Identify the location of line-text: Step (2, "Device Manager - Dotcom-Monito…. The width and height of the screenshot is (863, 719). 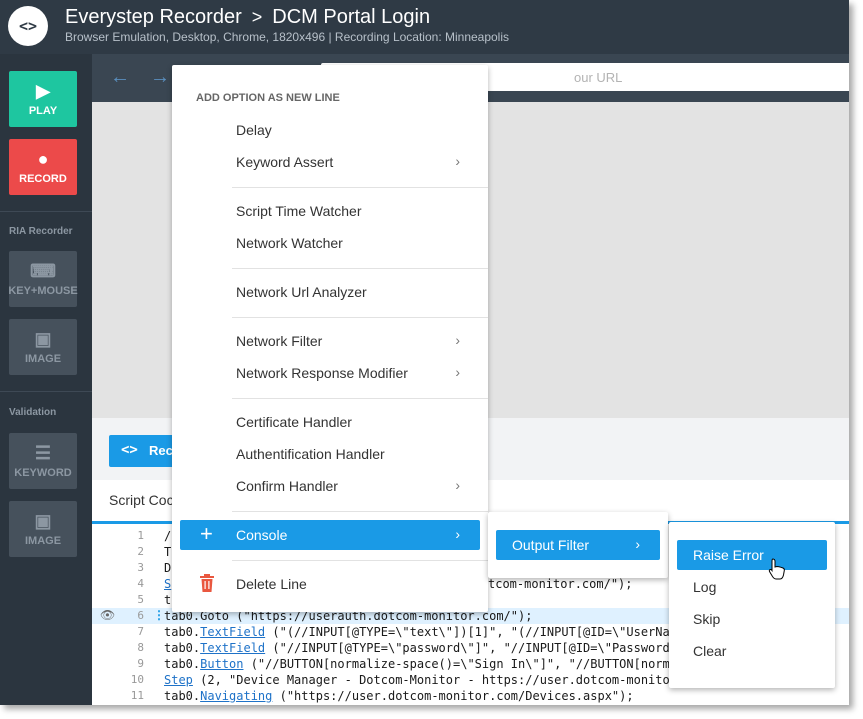
(420, 680).